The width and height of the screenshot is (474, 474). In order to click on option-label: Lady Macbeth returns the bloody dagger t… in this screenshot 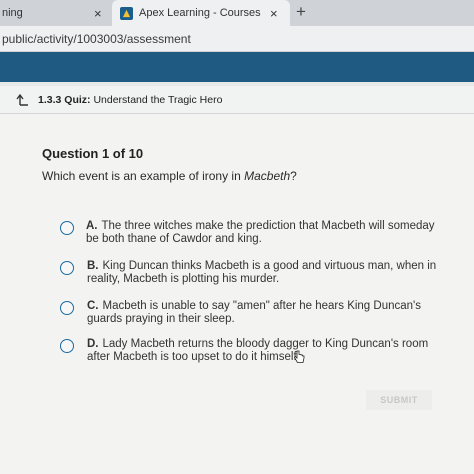, I will do `click(258, 350)`.